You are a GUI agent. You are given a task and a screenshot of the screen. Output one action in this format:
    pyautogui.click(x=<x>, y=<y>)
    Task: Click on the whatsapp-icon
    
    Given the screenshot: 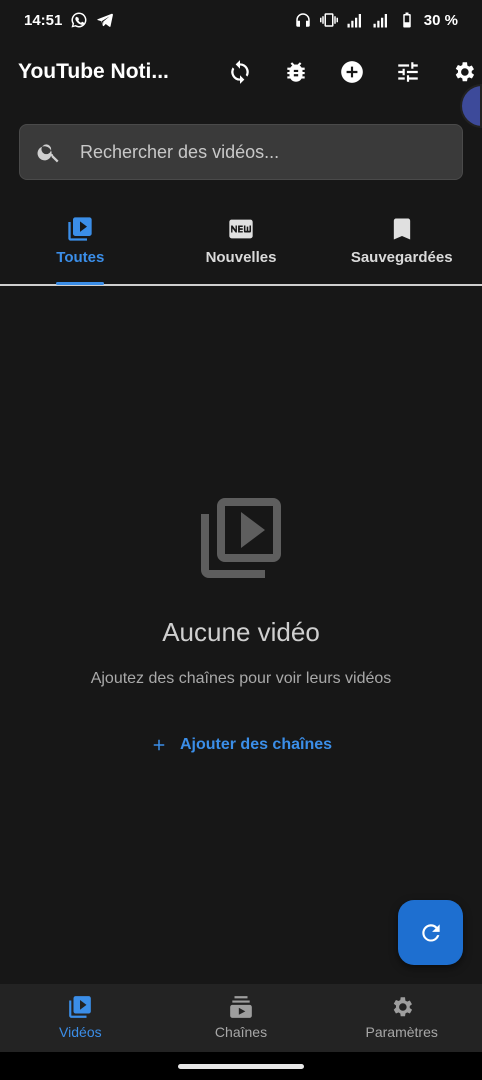 What is the action you would take?
    pyautogui.click(x=79, y=20)
    